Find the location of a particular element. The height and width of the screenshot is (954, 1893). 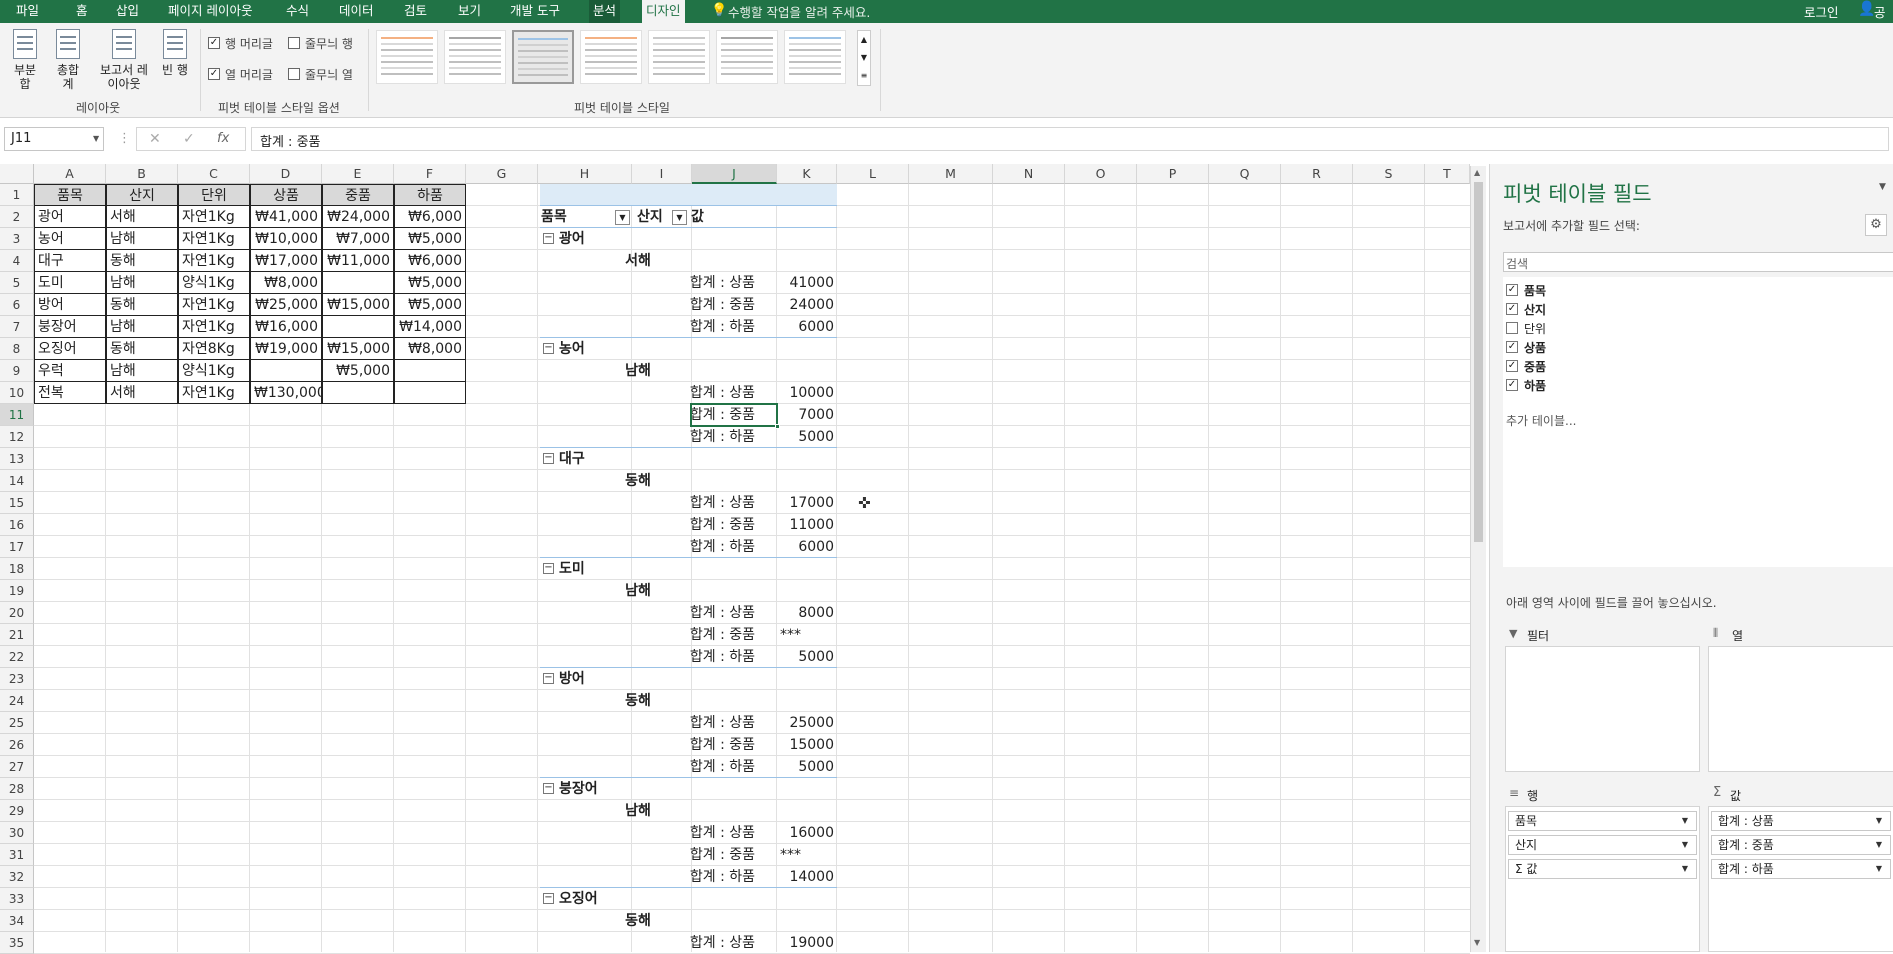

active-cell is located at coordinates (734, 415).